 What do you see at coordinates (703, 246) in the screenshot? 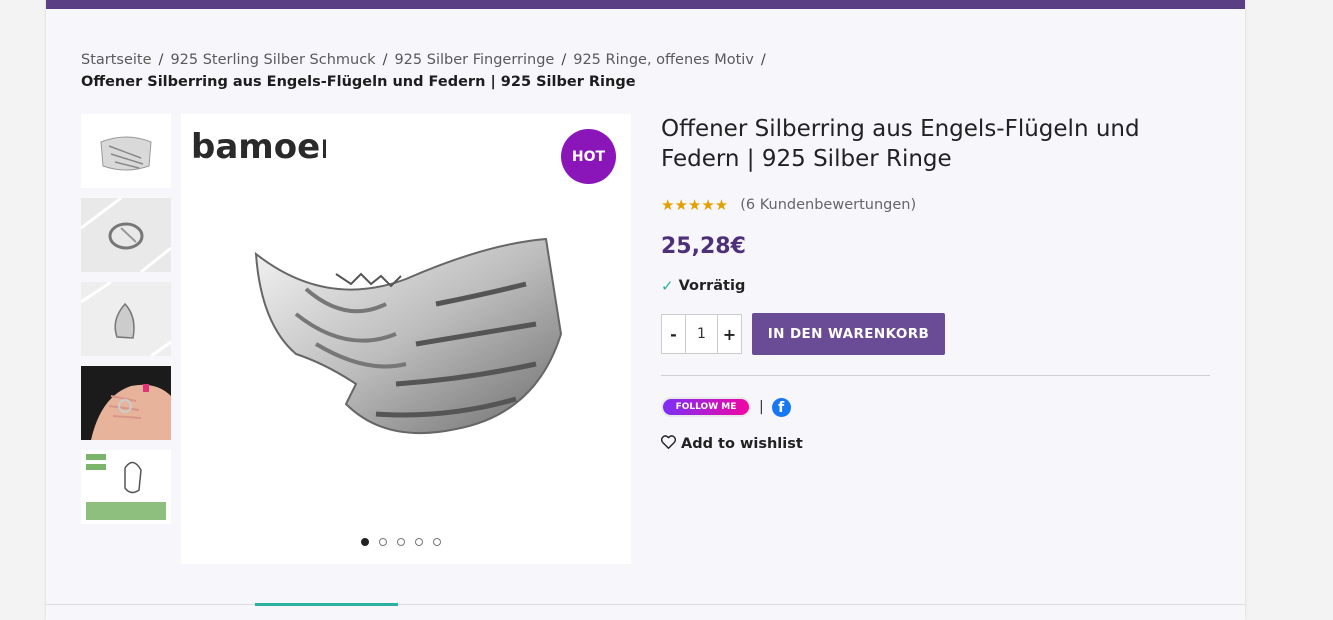
I see `product-price: 25,28€` at bounding box center [703, 246].